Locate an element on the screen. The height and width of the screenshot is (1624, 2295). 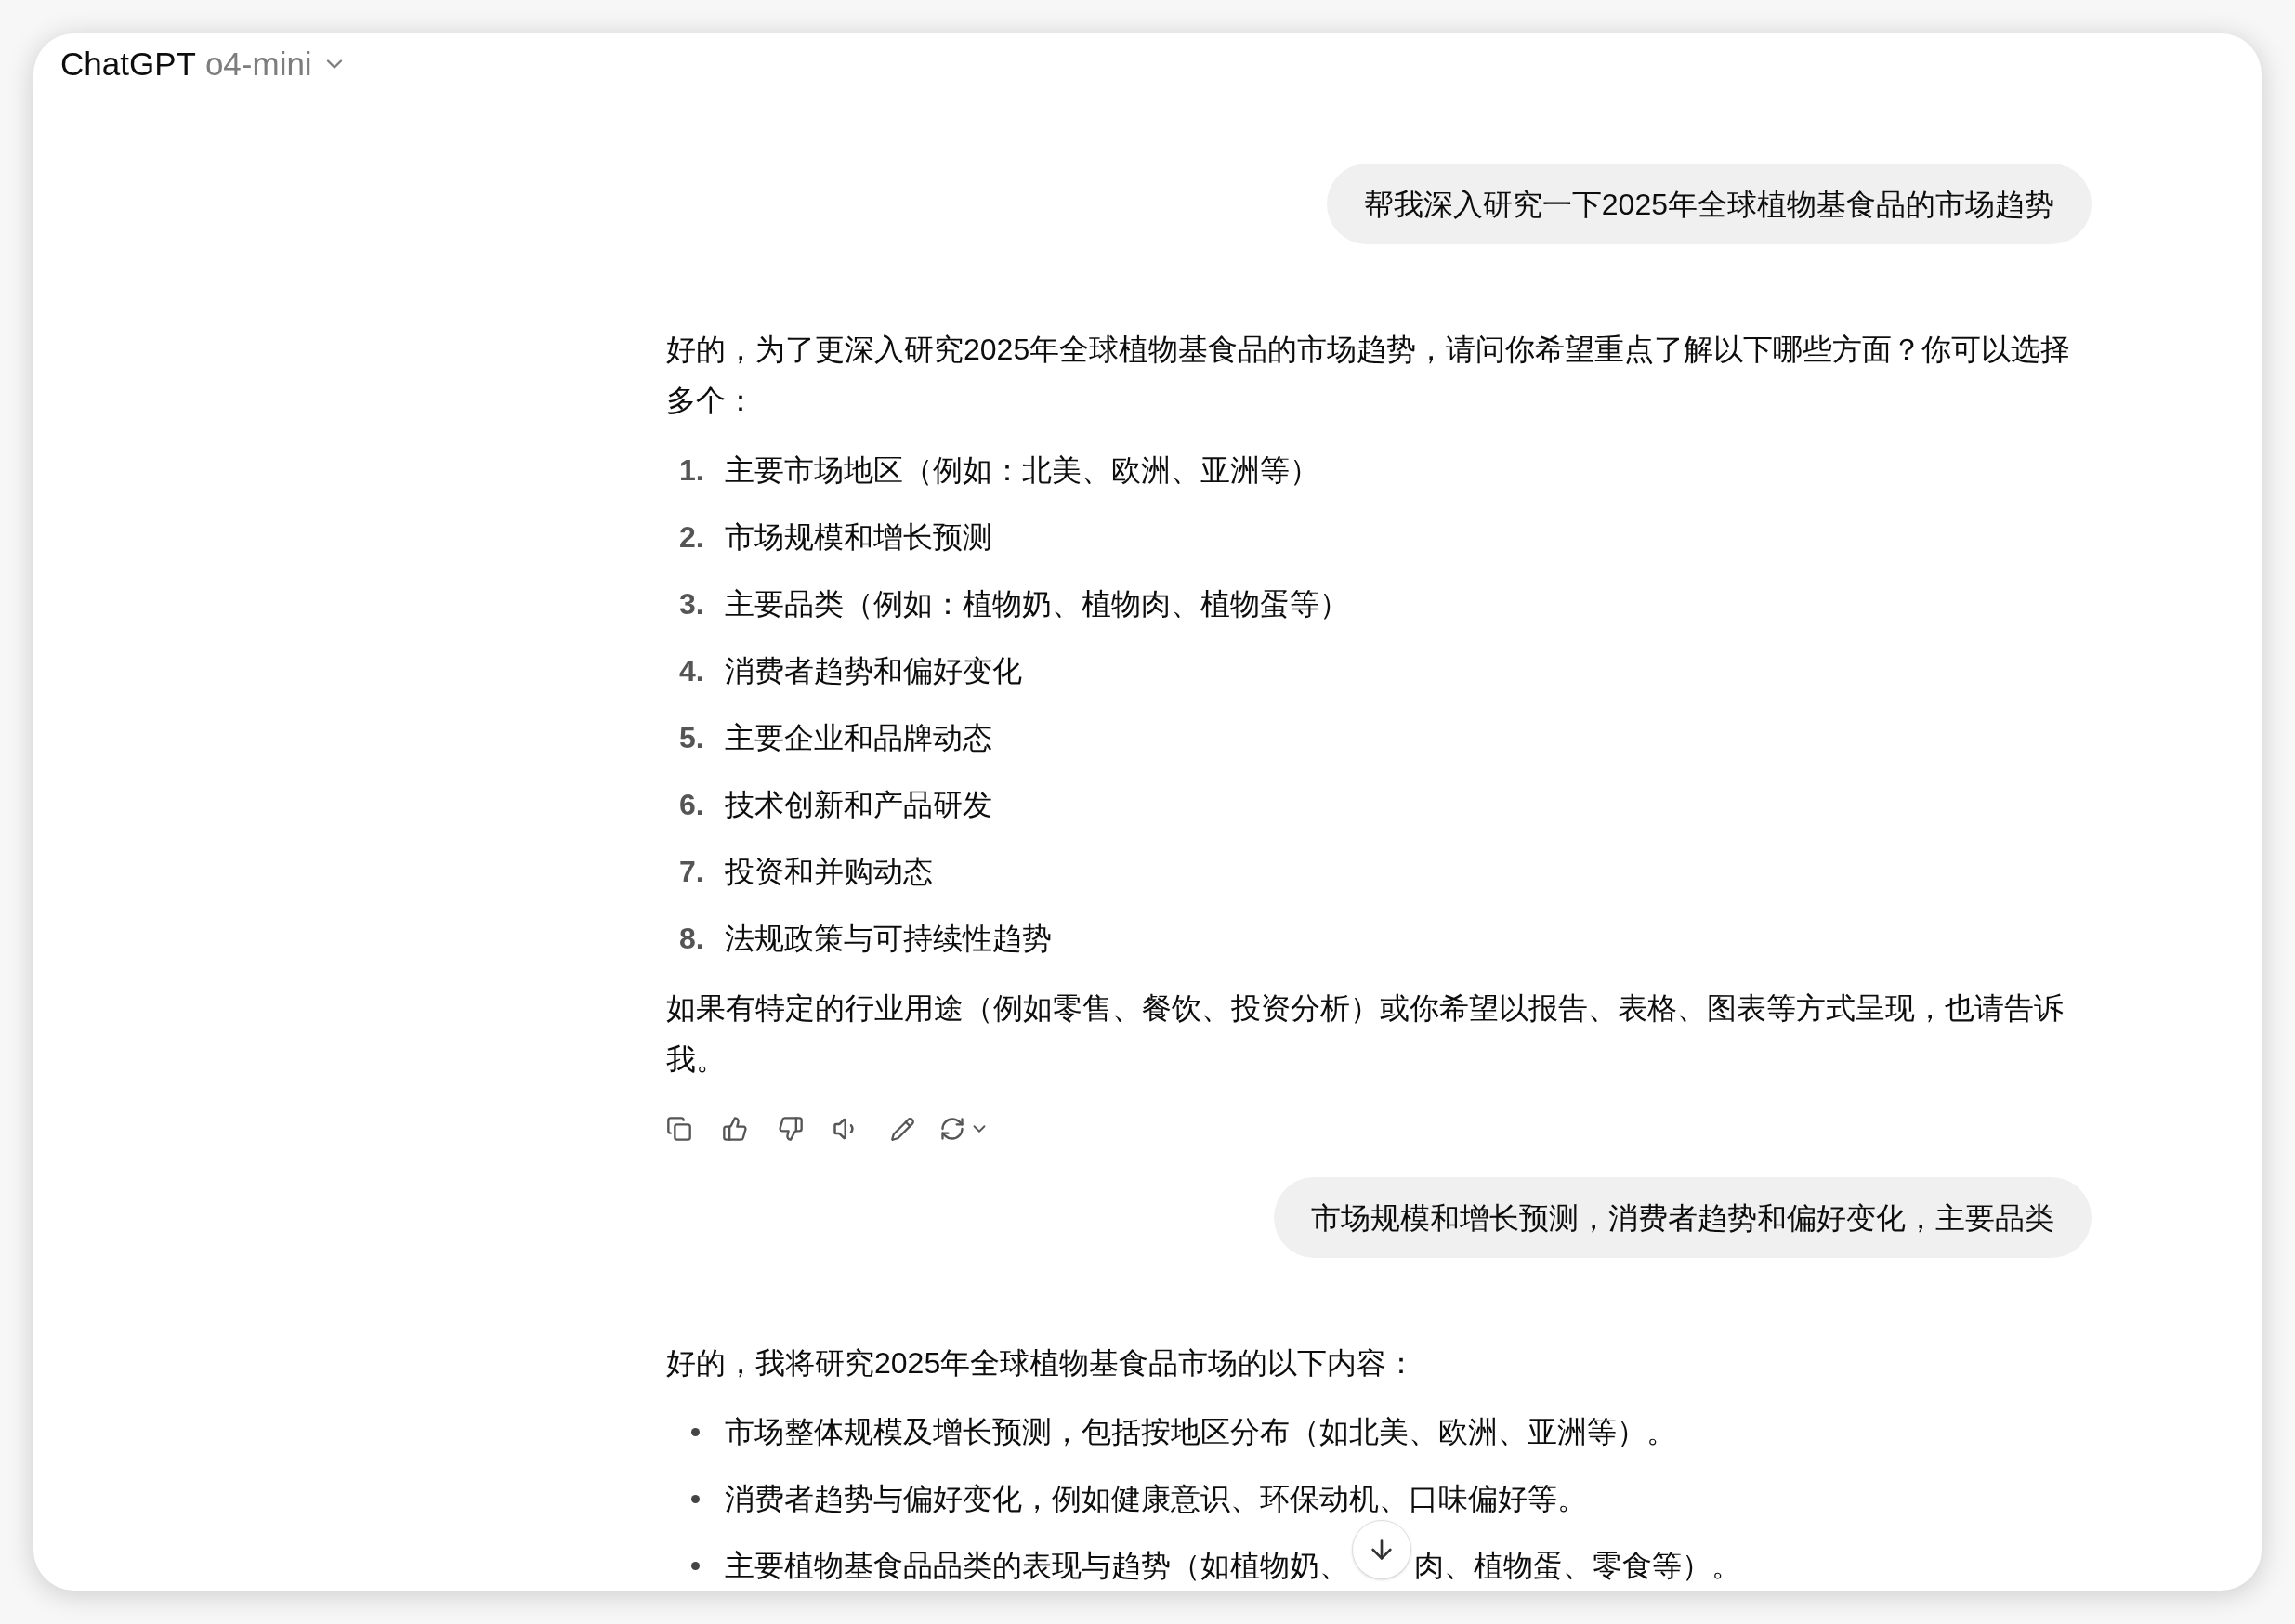
list-item-text: 市场规模和增长预测 is located at coordinates (858, 537).